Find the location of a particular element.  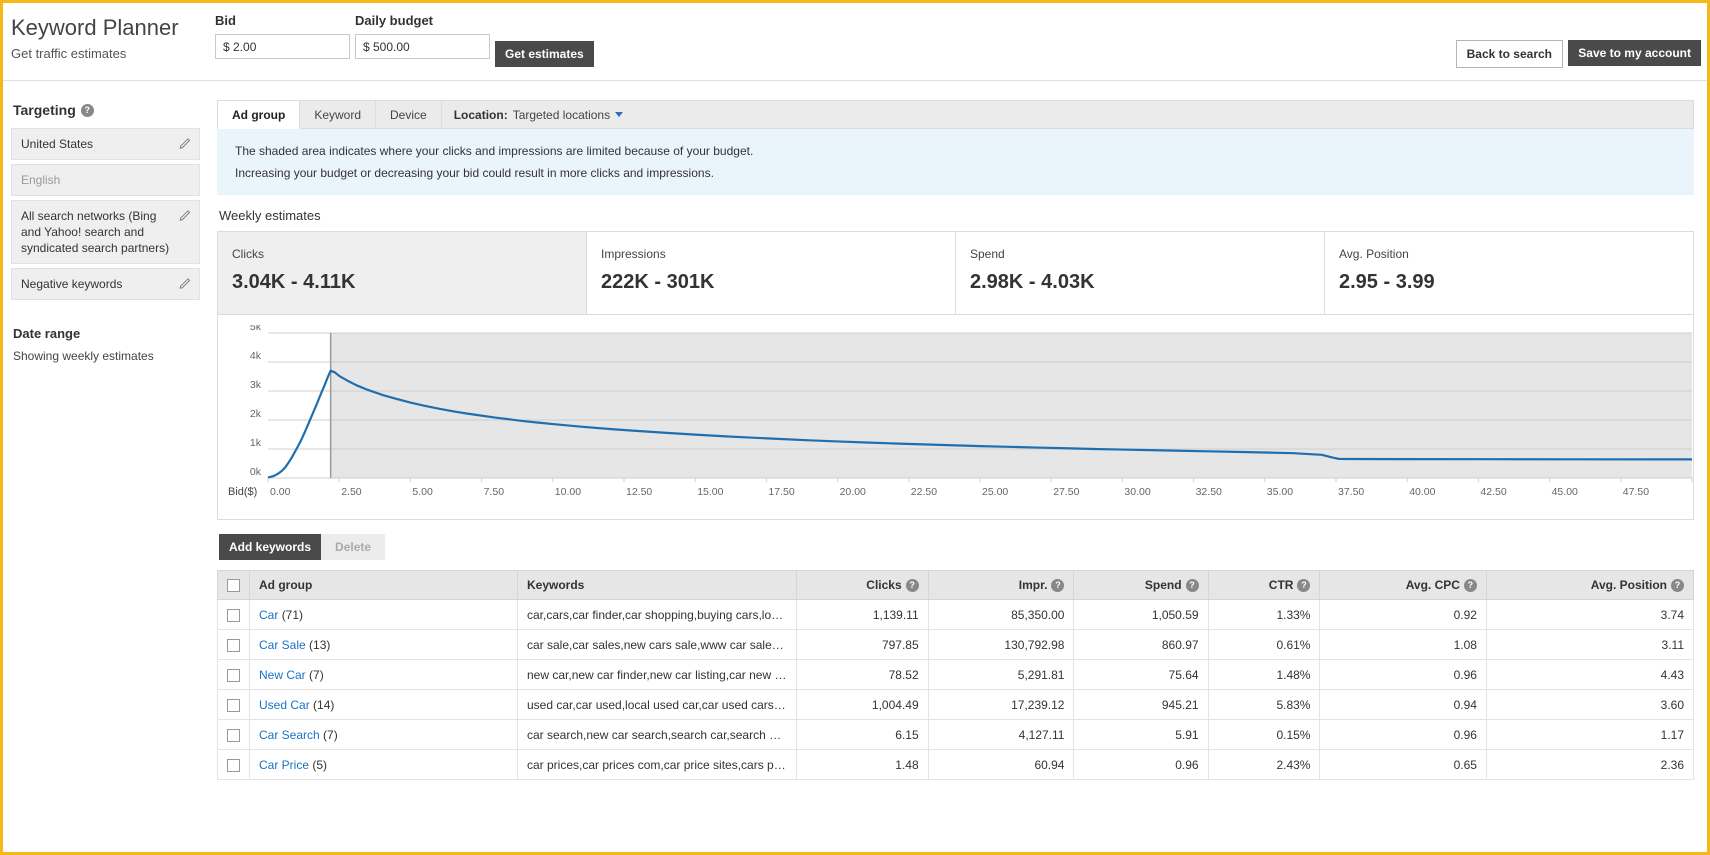

x-tick-label: 40.00 is located at coordinates (1422, 492).